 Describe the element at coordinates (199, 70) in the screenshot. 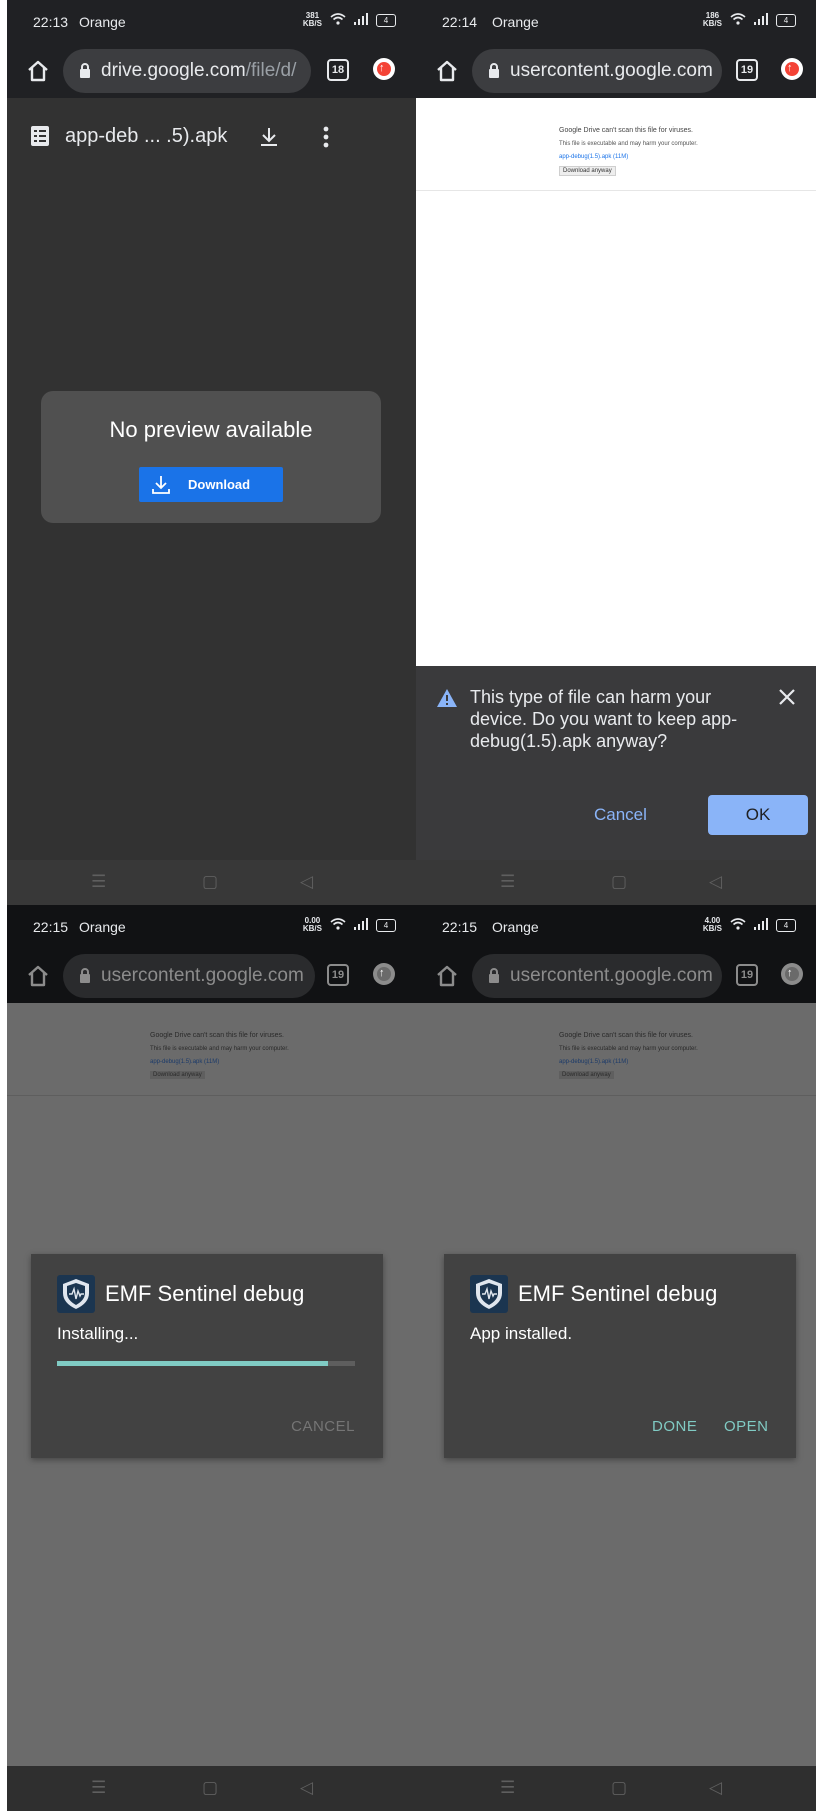

I see `url-text: drive.google.com/file/d/` at that location.